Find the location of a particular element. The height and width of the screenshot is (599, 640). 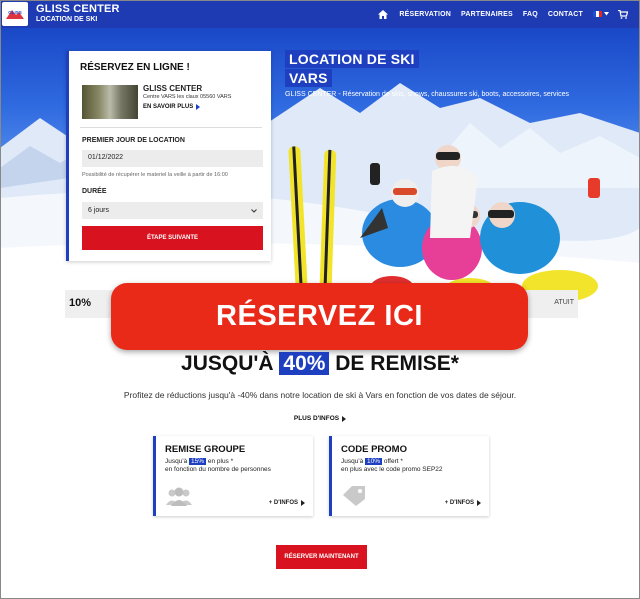

shop-address: Centre VARS les claux 05560 VARS is located at coordinates (187, 97).